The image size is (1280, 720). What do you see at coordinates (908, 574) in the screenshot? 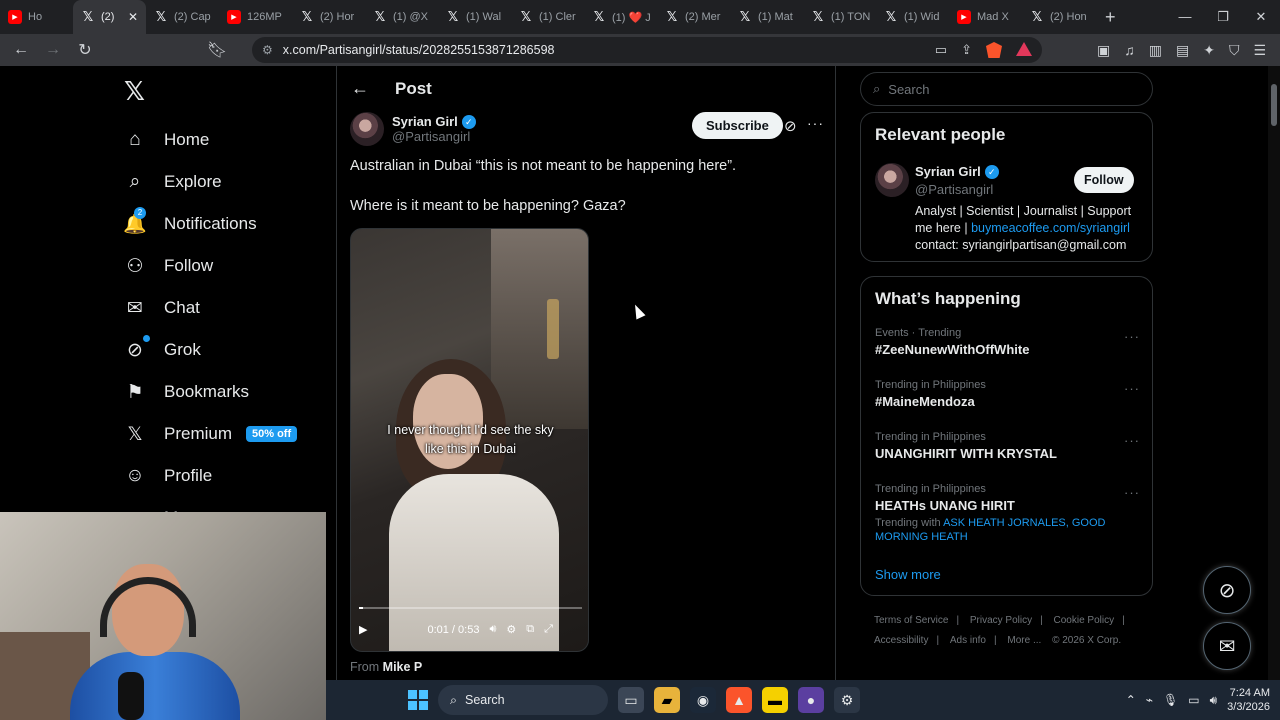
I see `show-more-link: Show more` at bounding box center [908, 574].